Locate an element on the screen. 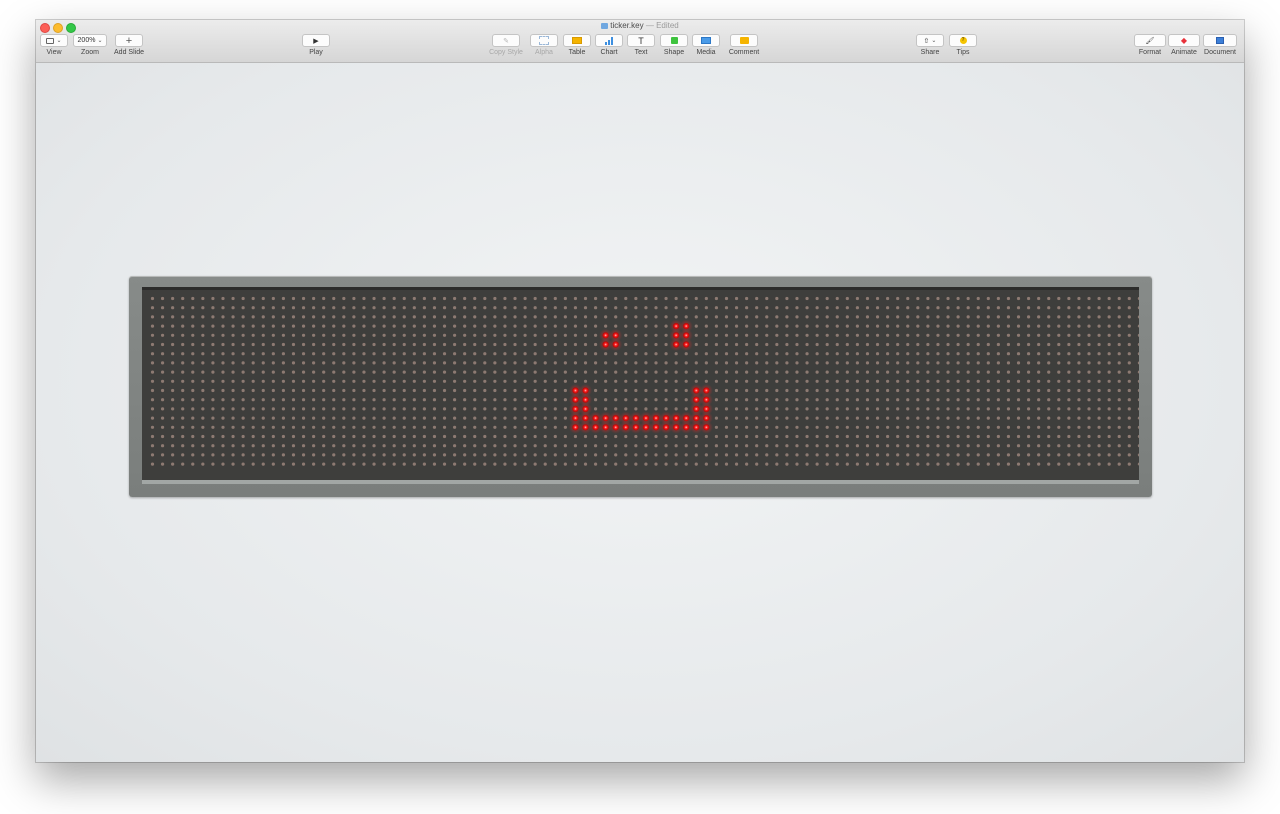  copy-style-tool: ✎ Copy Style is located at coordinates (506, 45).